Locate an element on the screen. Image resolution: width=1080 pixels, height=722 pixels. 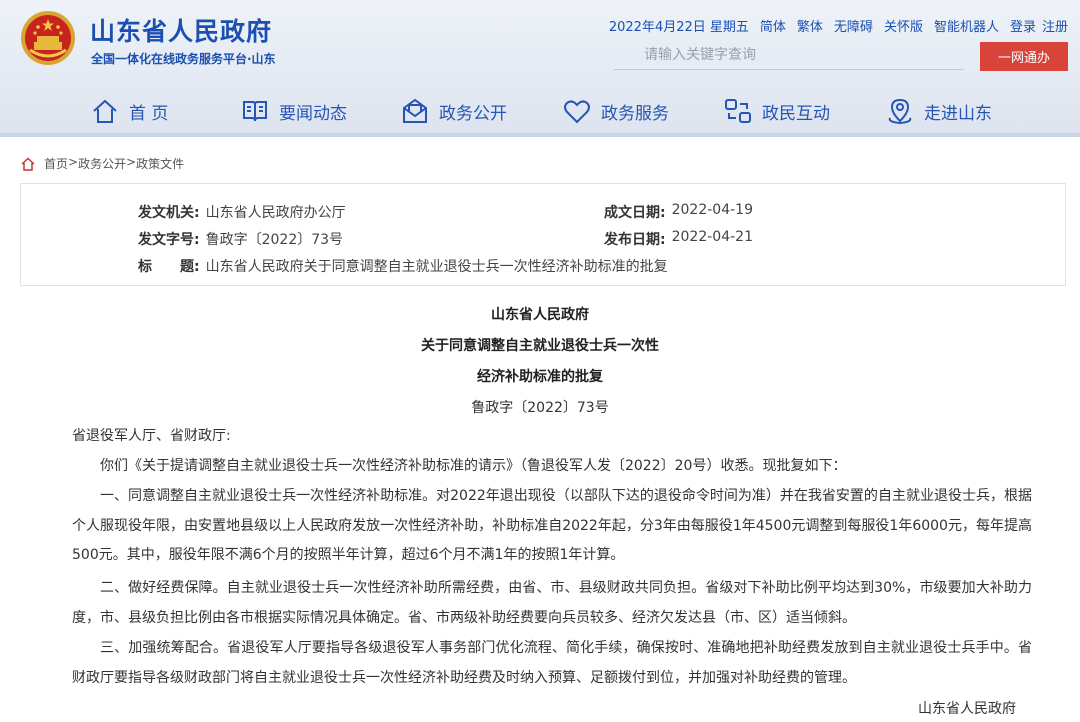
title-row: 标 题: 山东省人民政府关于同意调整自主就业退役士兵一次性经济补助标准的批复 is located at coordinates (403, 266).